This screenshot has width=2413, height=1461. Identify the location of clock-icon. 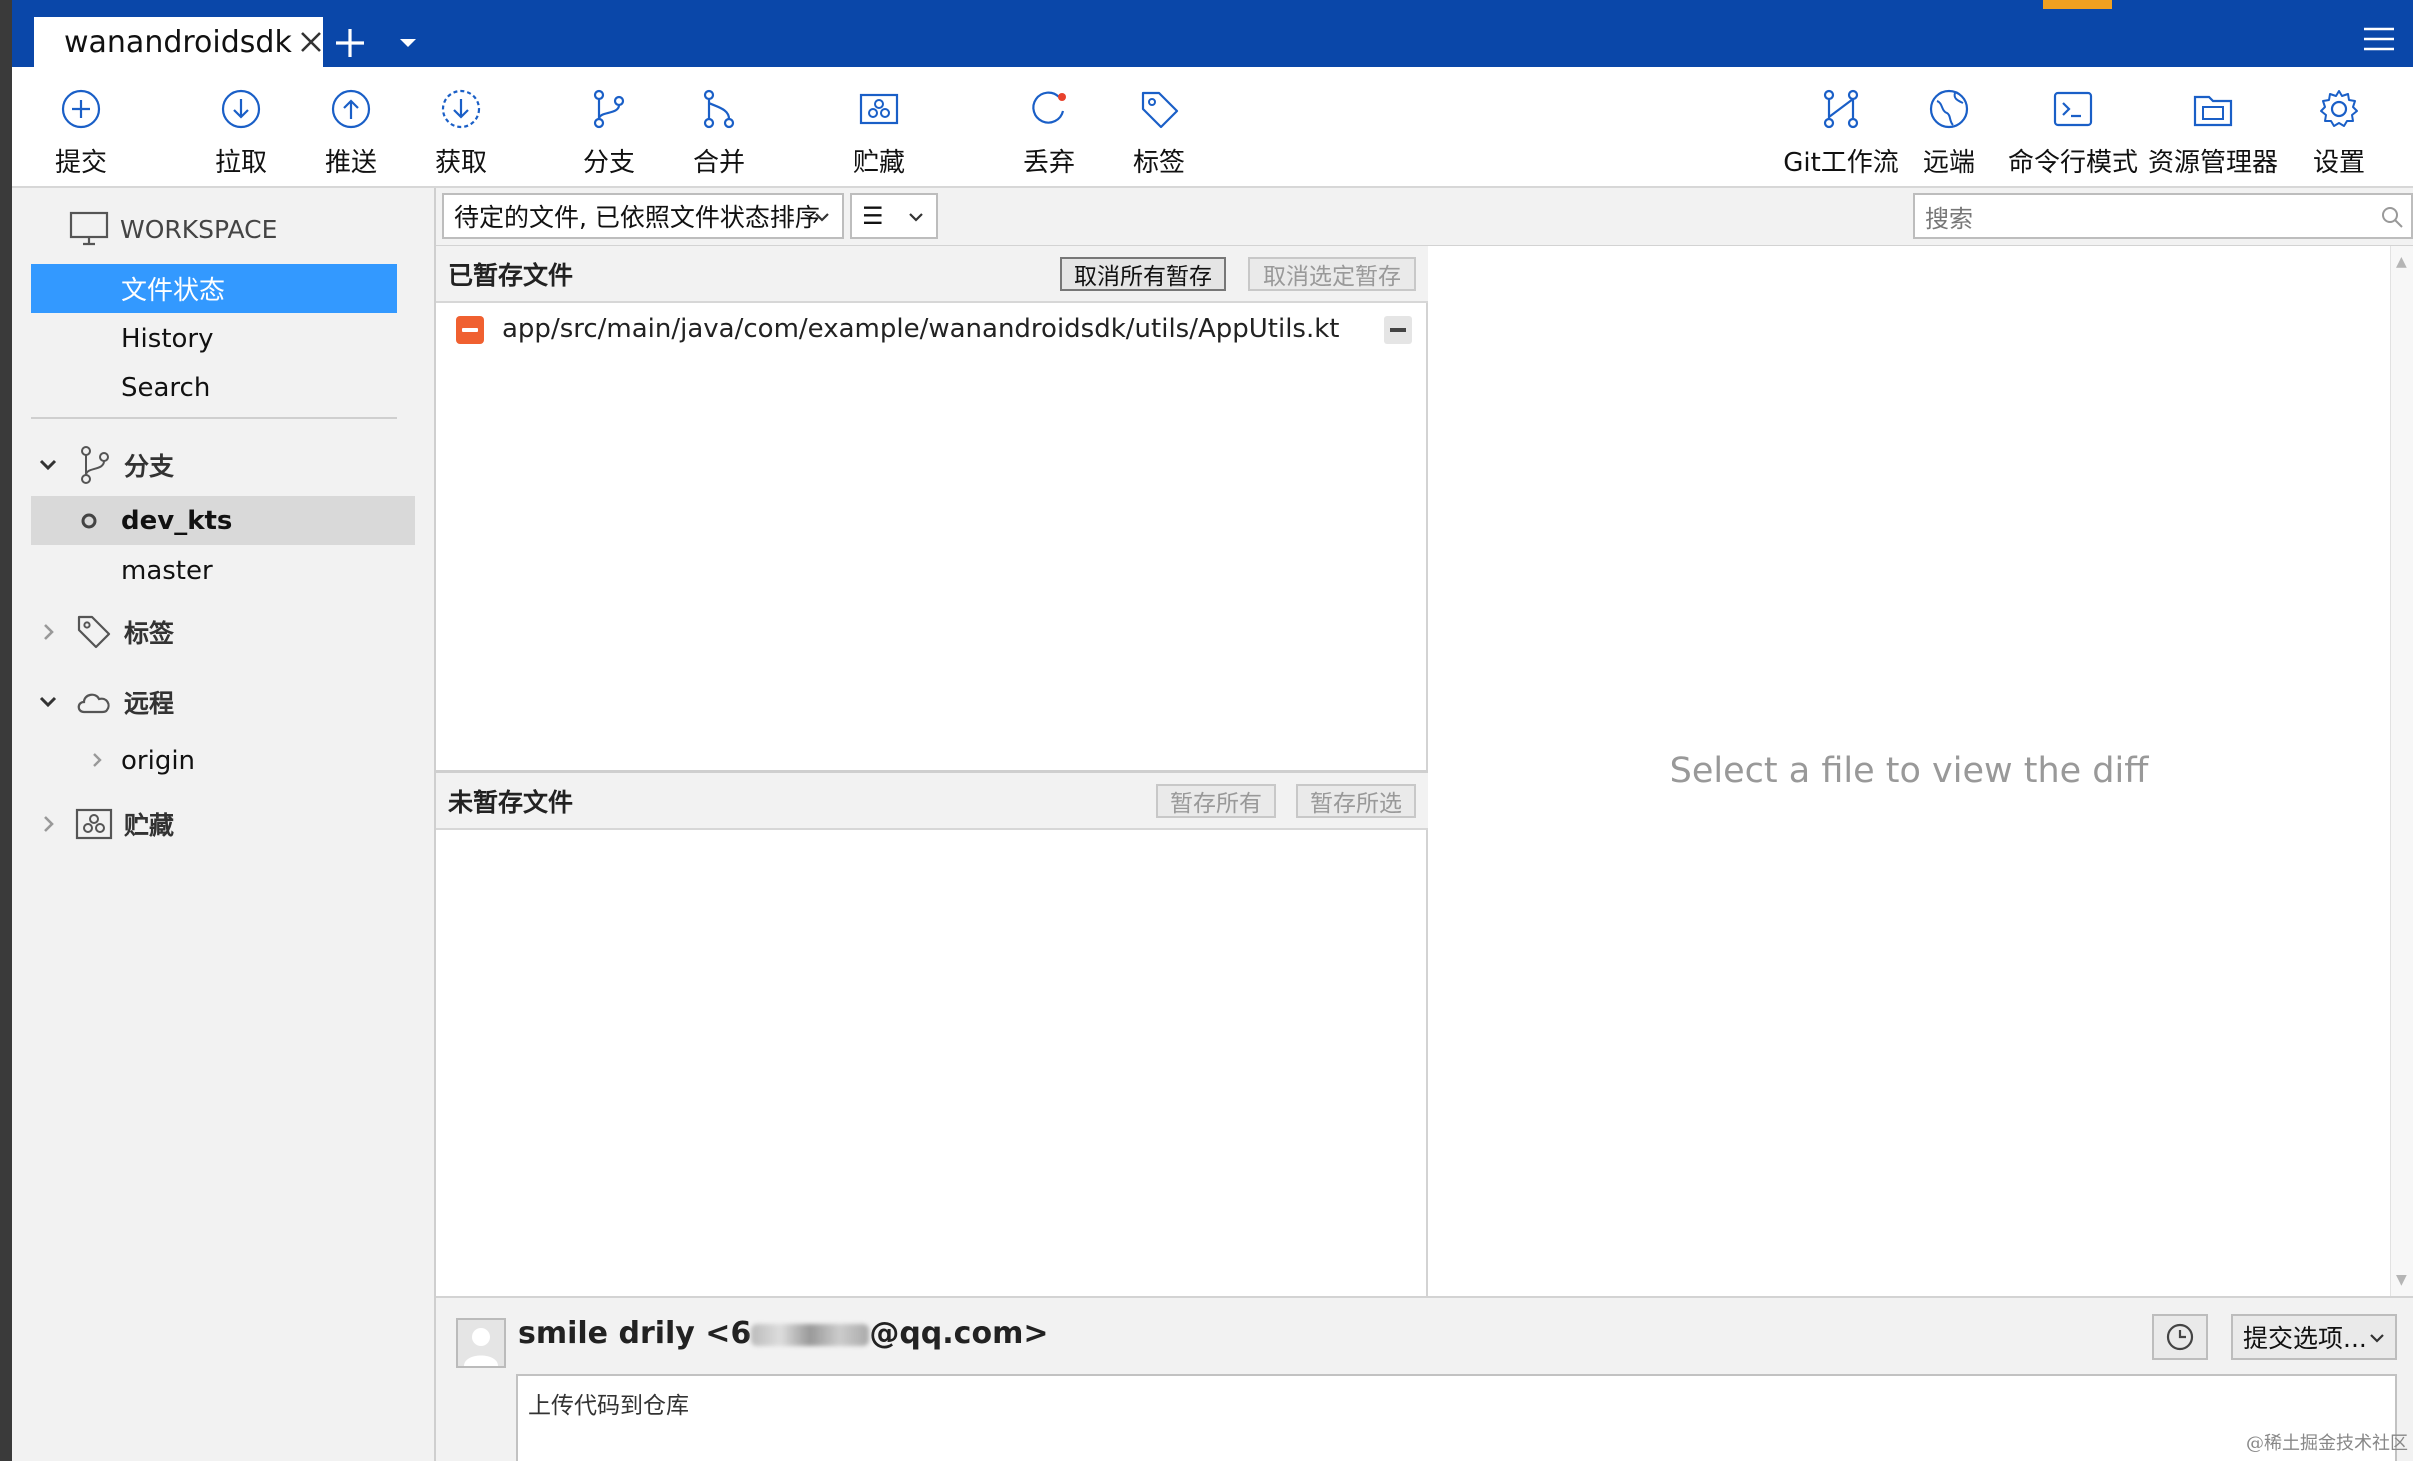
(2180, 1337).